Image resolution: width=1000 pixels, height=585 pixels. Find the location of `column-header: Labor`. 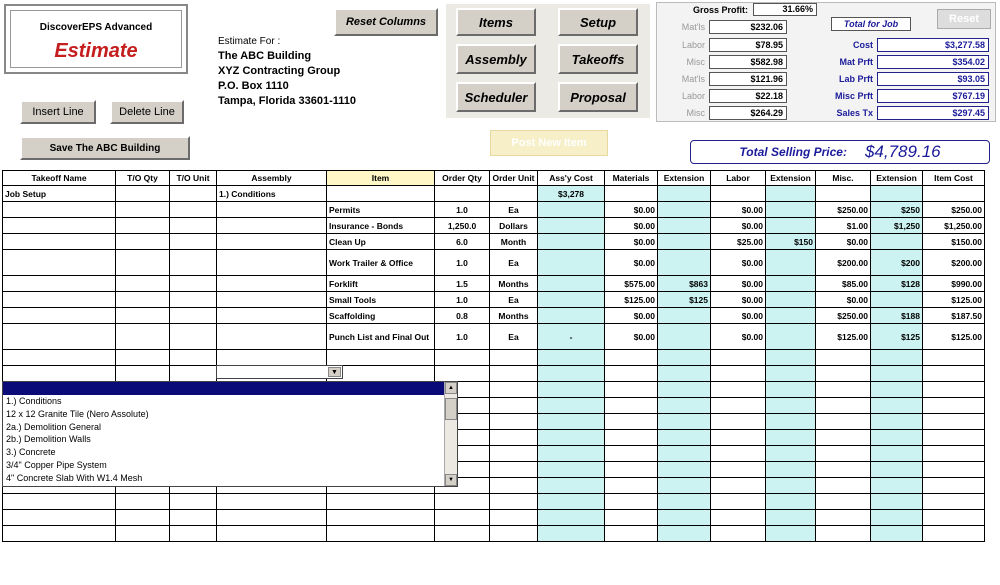

column-header: Labor is located at coordinates (738, 178).